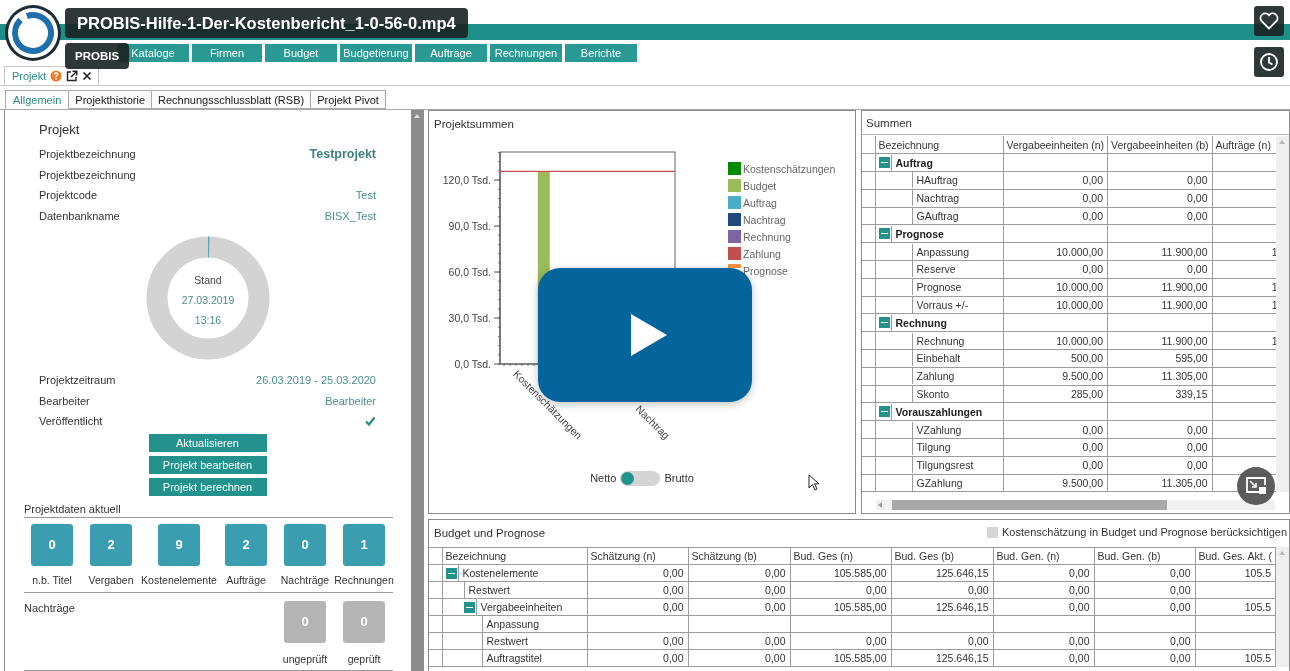 Image resolution: width=1290 pixels, height=671 pixels. What do you see at coordinates (59, 129) in the screenshot?
I see `section-heading: Projekt` at bounding box center [59, 129].